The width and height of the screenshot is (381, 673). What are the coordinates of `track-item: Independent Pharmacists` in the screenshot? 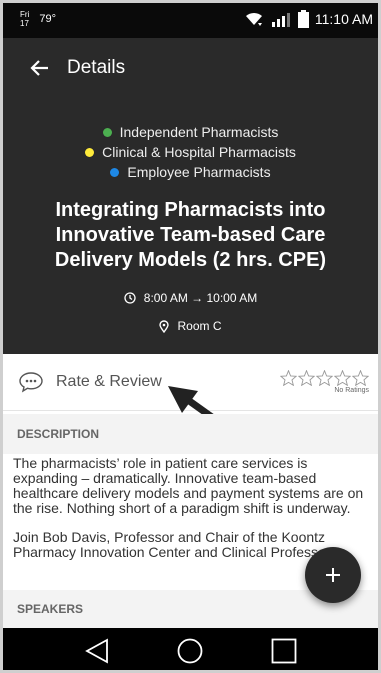 It's located at (190, 132).